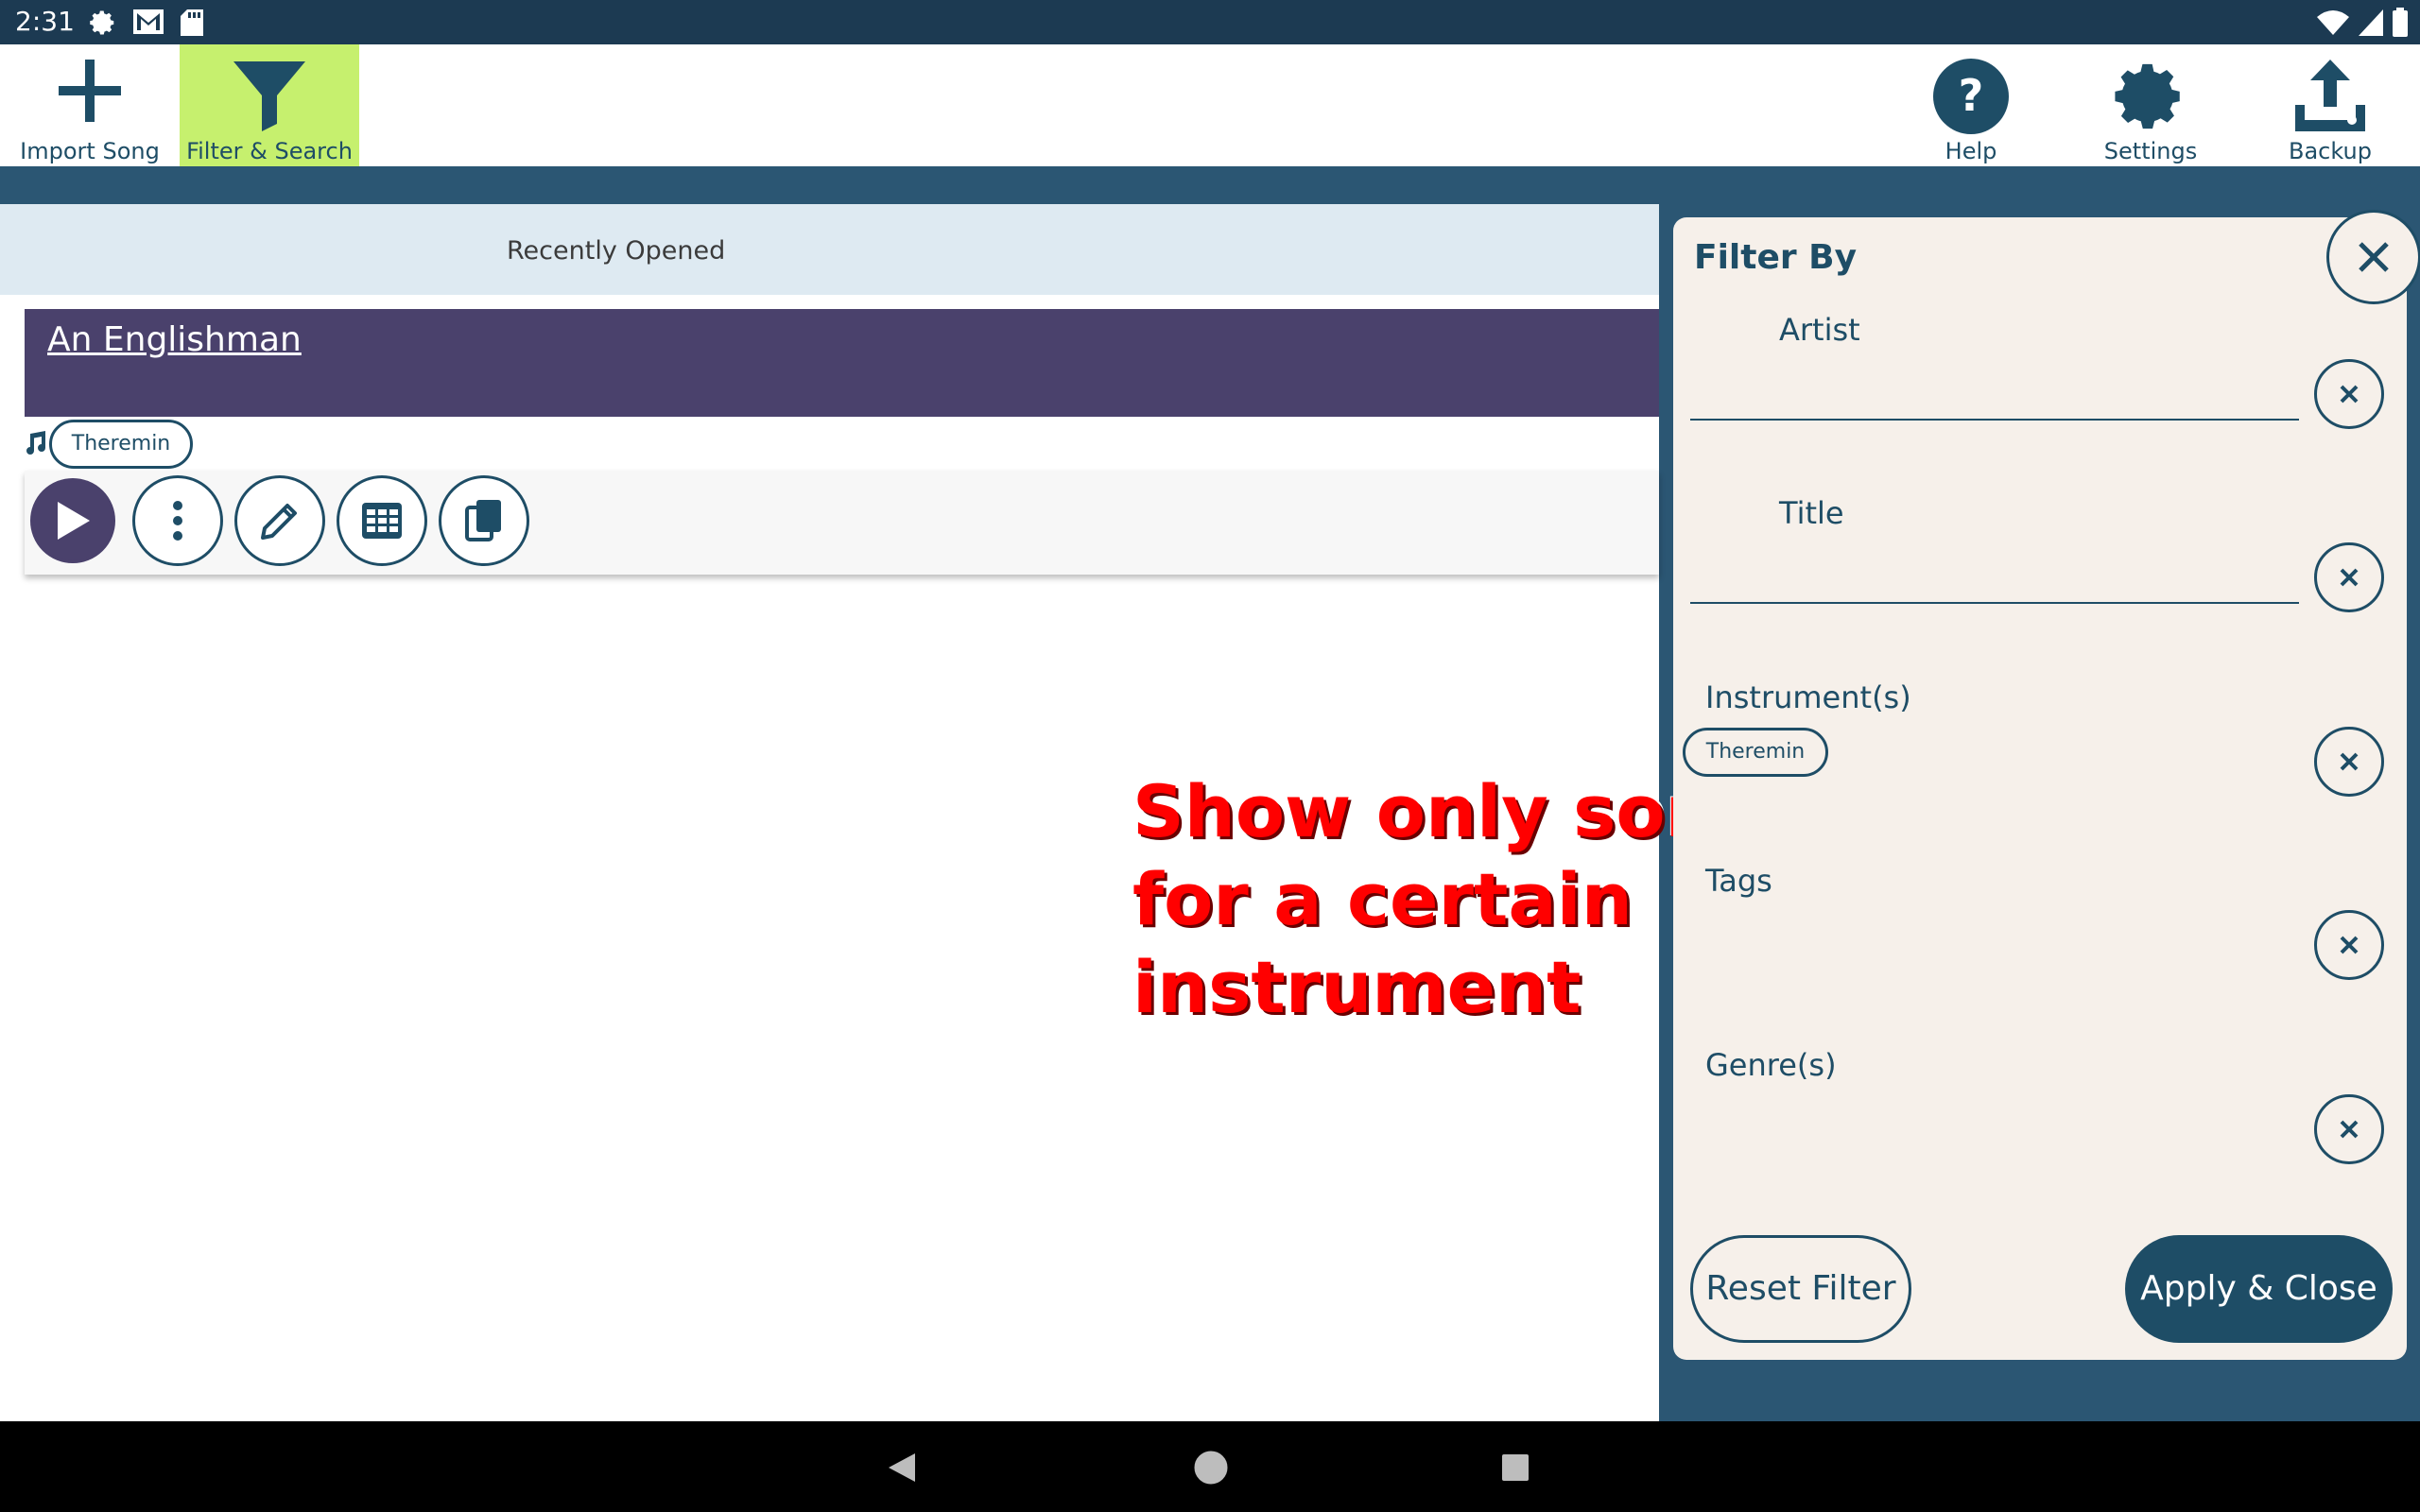 The width and height of the screenshot is (2420, 1512). I want to click on import-song-label: Import Song, so click(90, 151).